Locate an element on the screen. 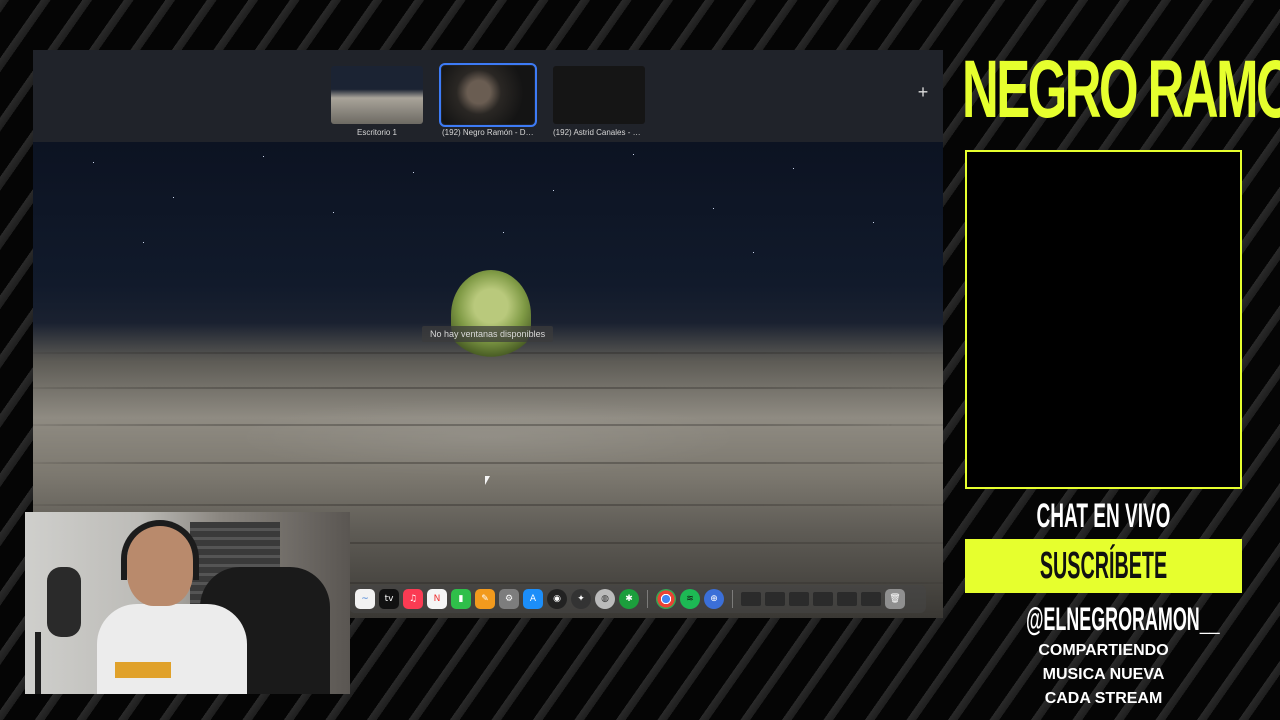 The height and width of the screenshot is (720, 1280). streamer-shirt is located at coordinates (172, 649).